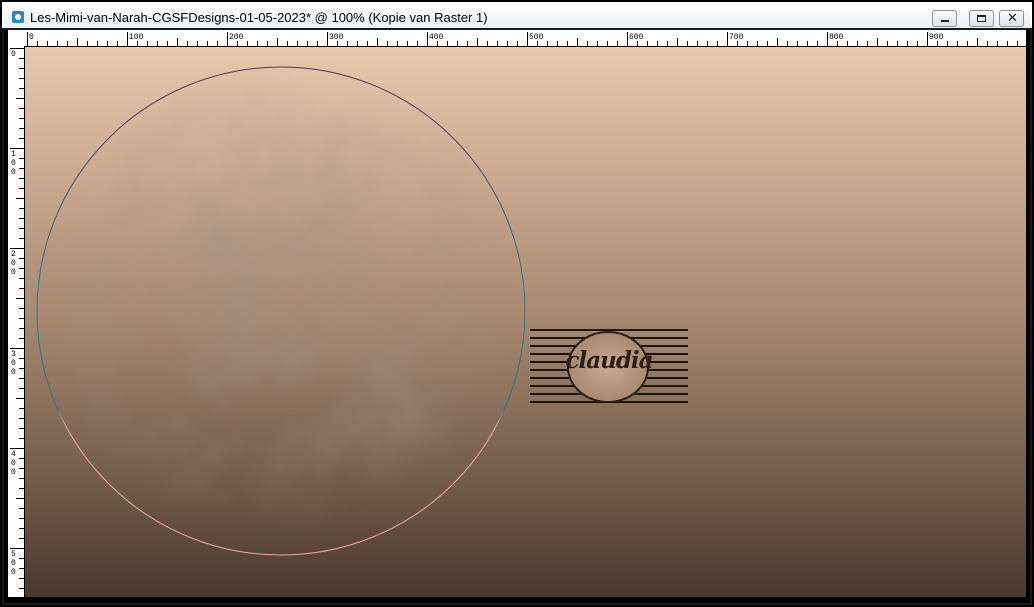 The height and width of the screenshot is (607, 1034). Describe the element at coordinates (13, 554) in the screenshot. I see `ruler-label: 5` at that location.